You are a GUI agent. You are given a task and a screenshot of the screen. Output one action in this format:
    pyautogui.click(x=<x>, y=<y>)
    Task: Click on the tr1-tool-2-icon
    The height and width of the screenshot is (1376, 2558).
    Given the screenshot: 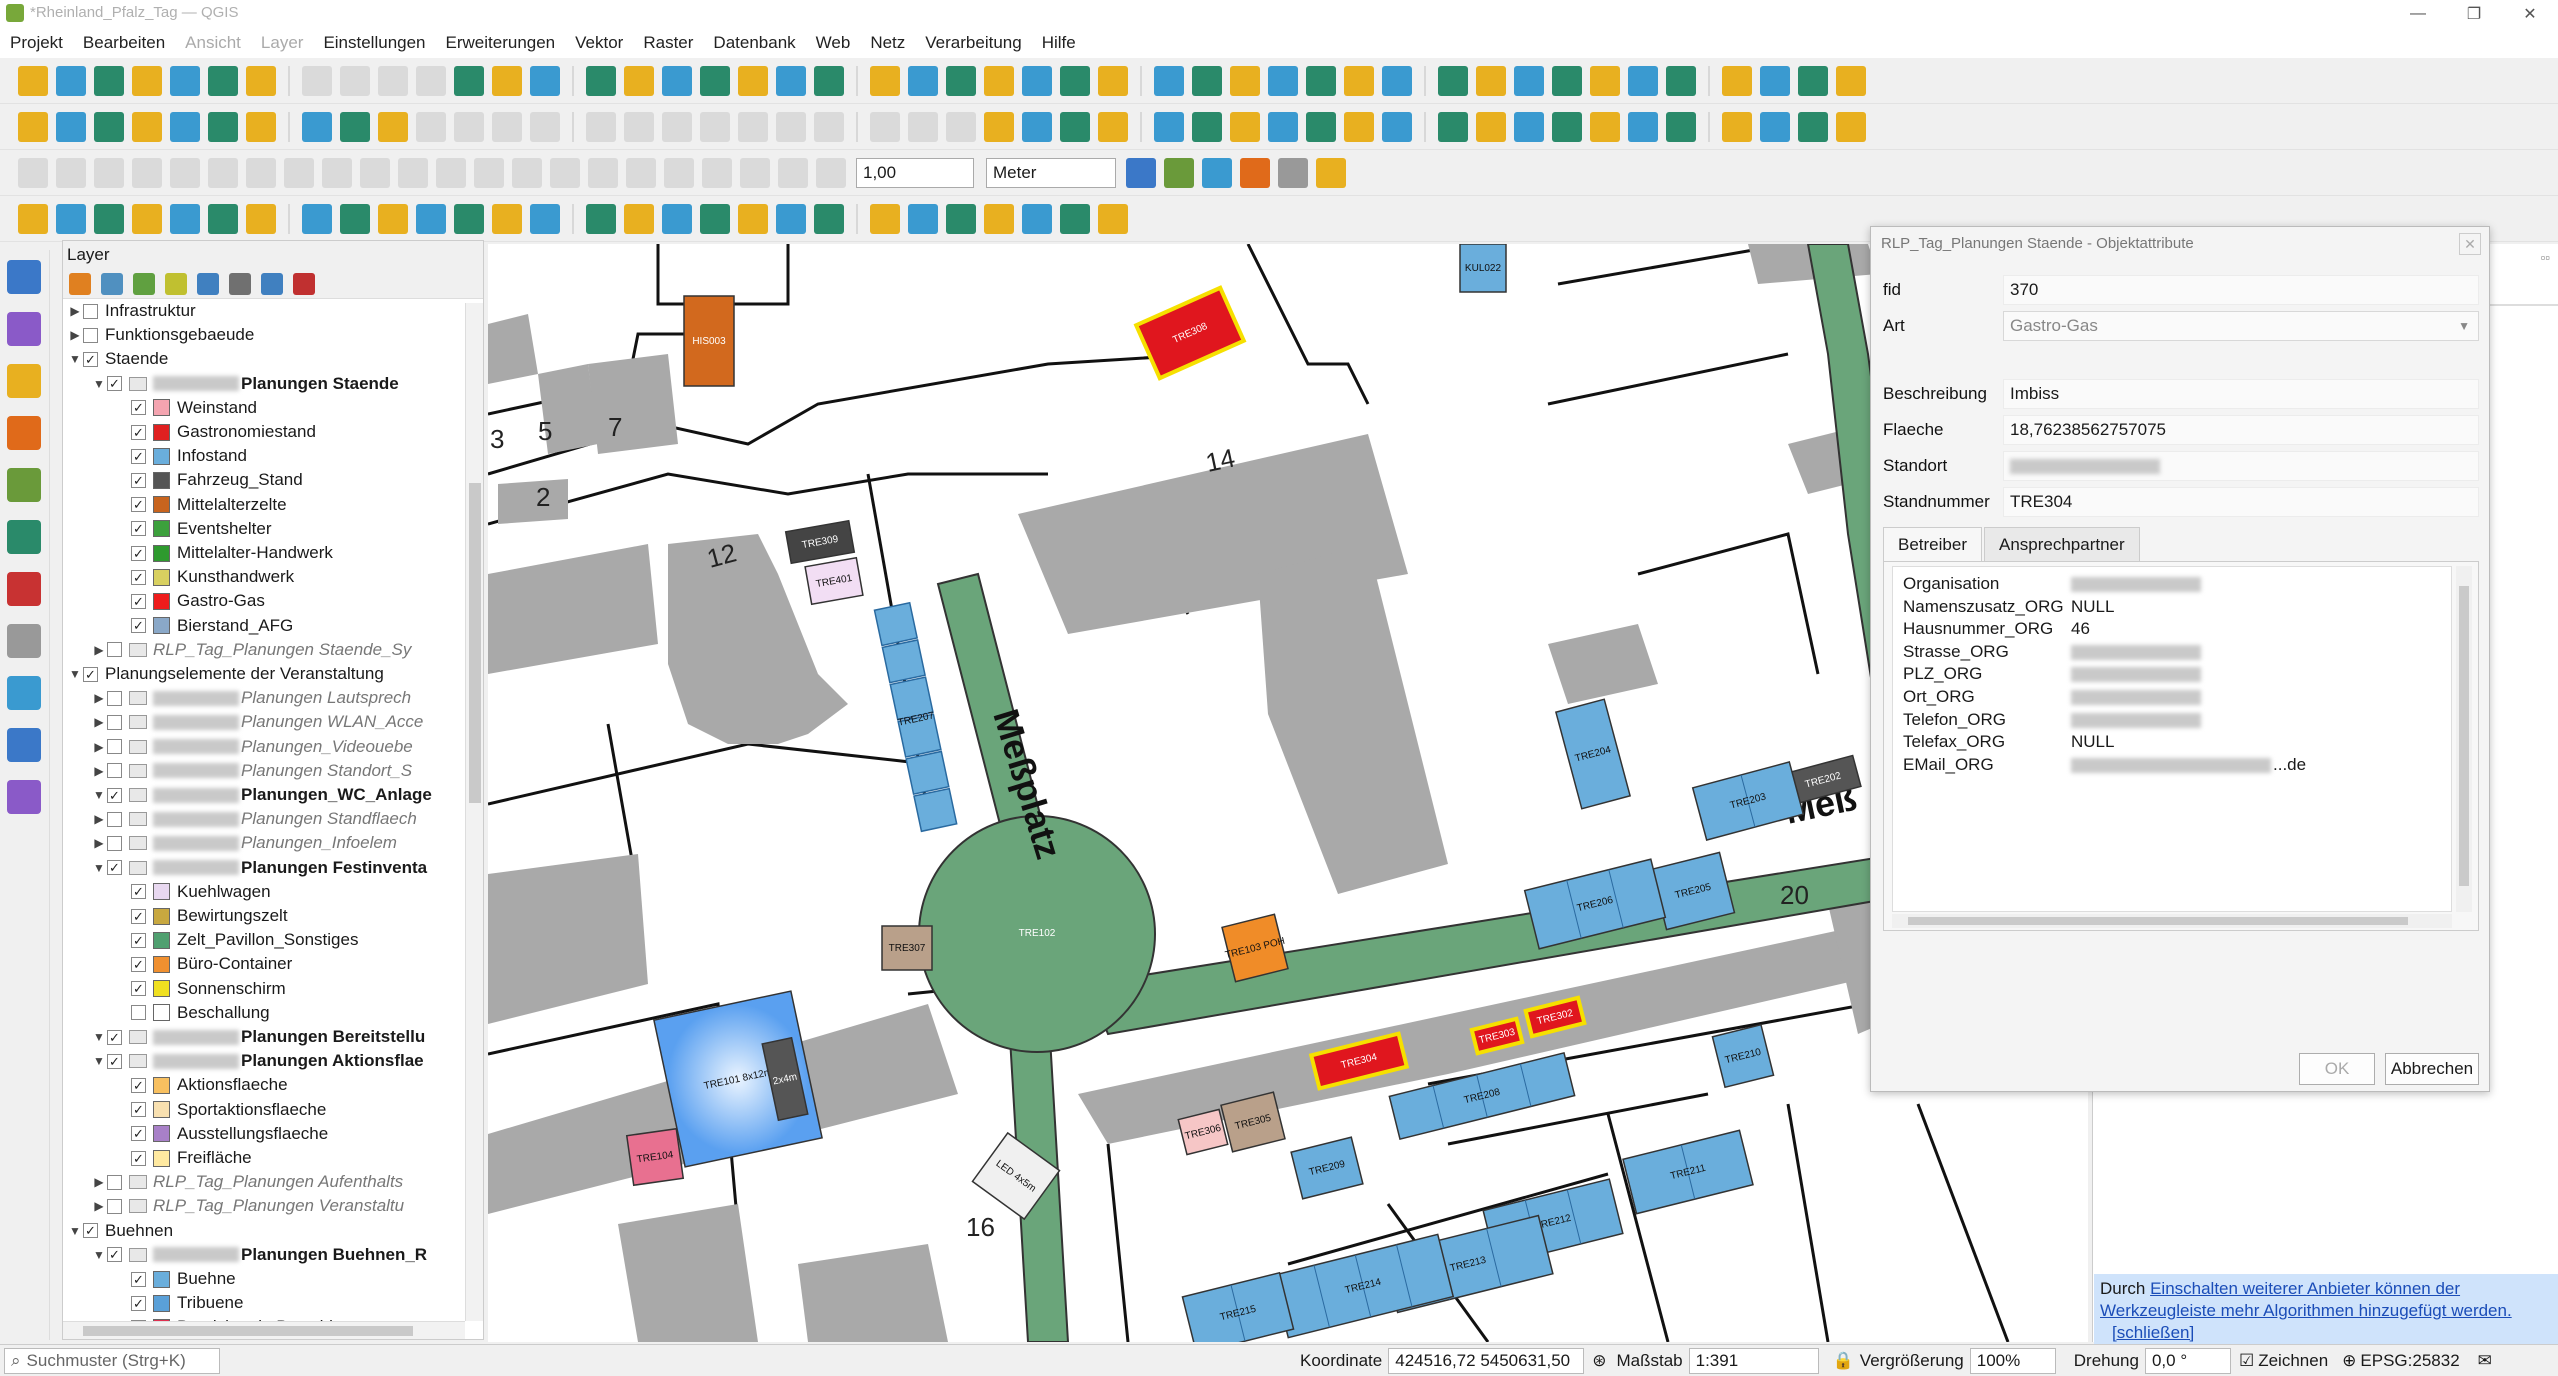 What is the action you would take?
    pyautogui.click(x=71, y=80)
    